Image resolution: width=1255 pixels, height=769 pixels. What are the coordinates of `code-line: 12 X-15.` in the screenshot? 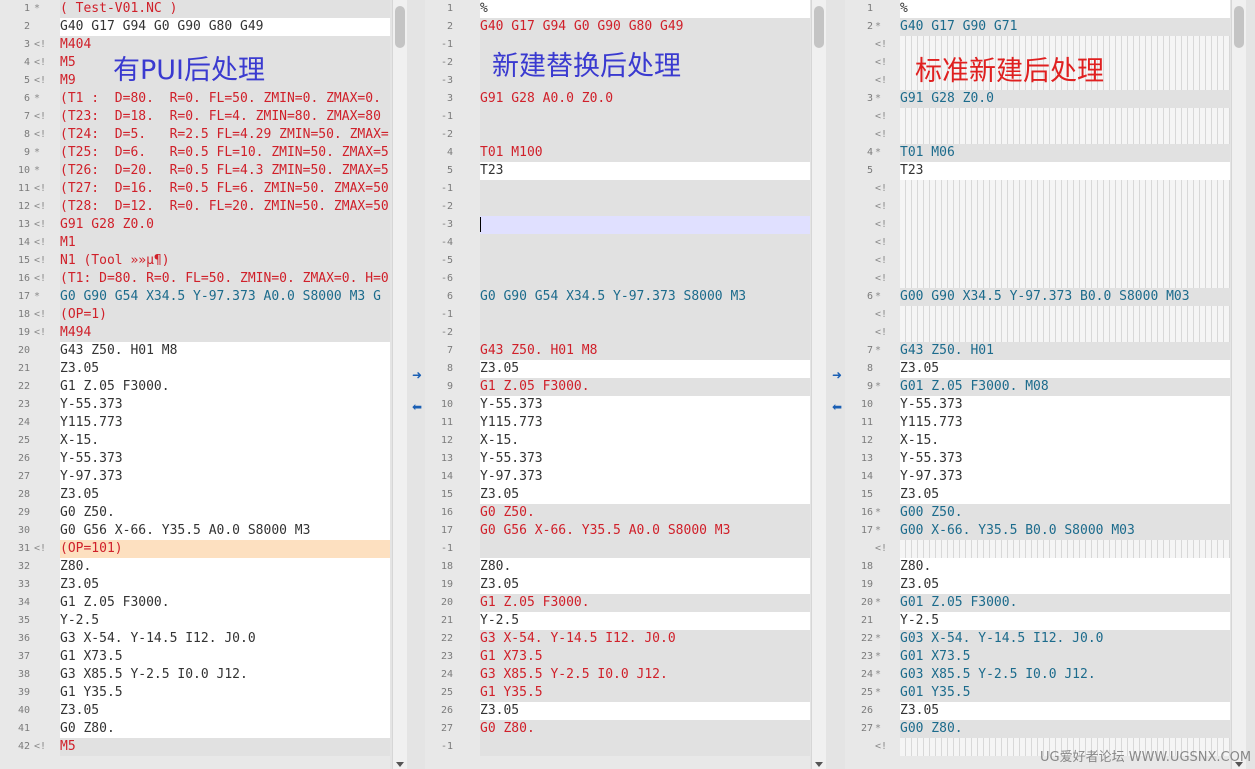 It's located at (1037, 441).